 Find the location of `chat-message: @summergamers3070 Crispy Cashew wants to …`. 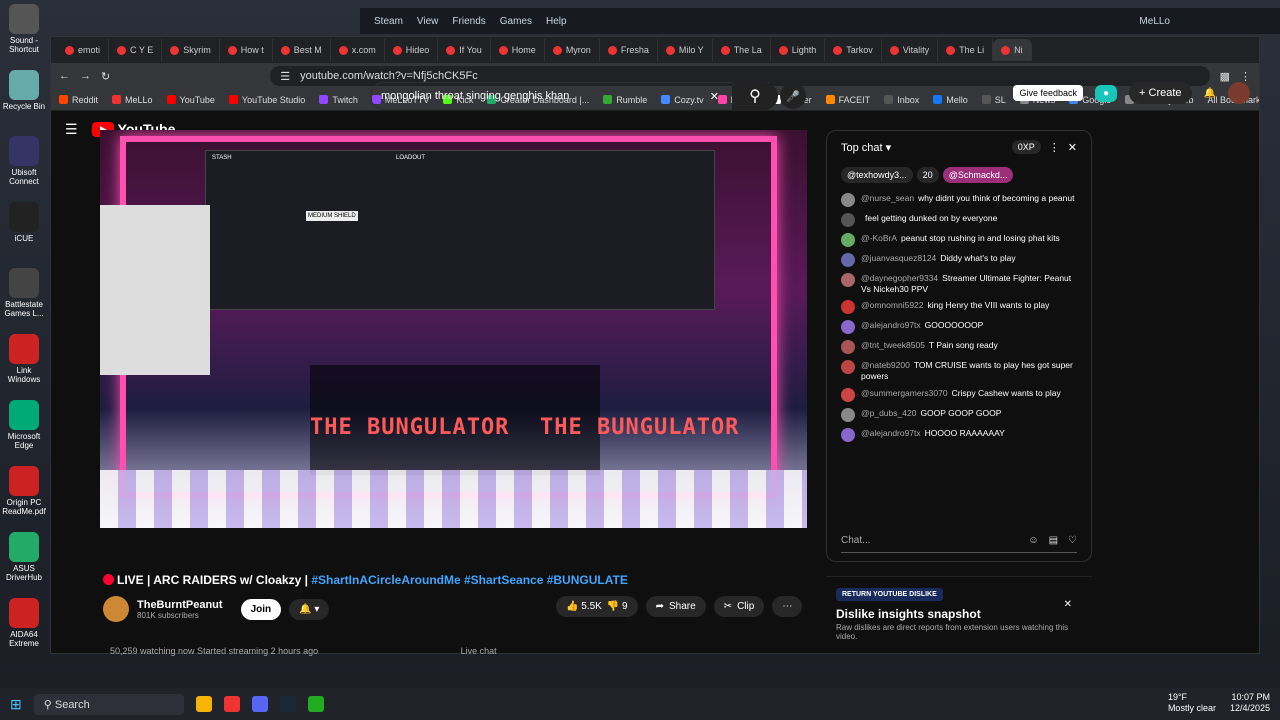

chat-message: @summergamers3070 Crispy Cashew wants to … is located at coordinates (959, 394).